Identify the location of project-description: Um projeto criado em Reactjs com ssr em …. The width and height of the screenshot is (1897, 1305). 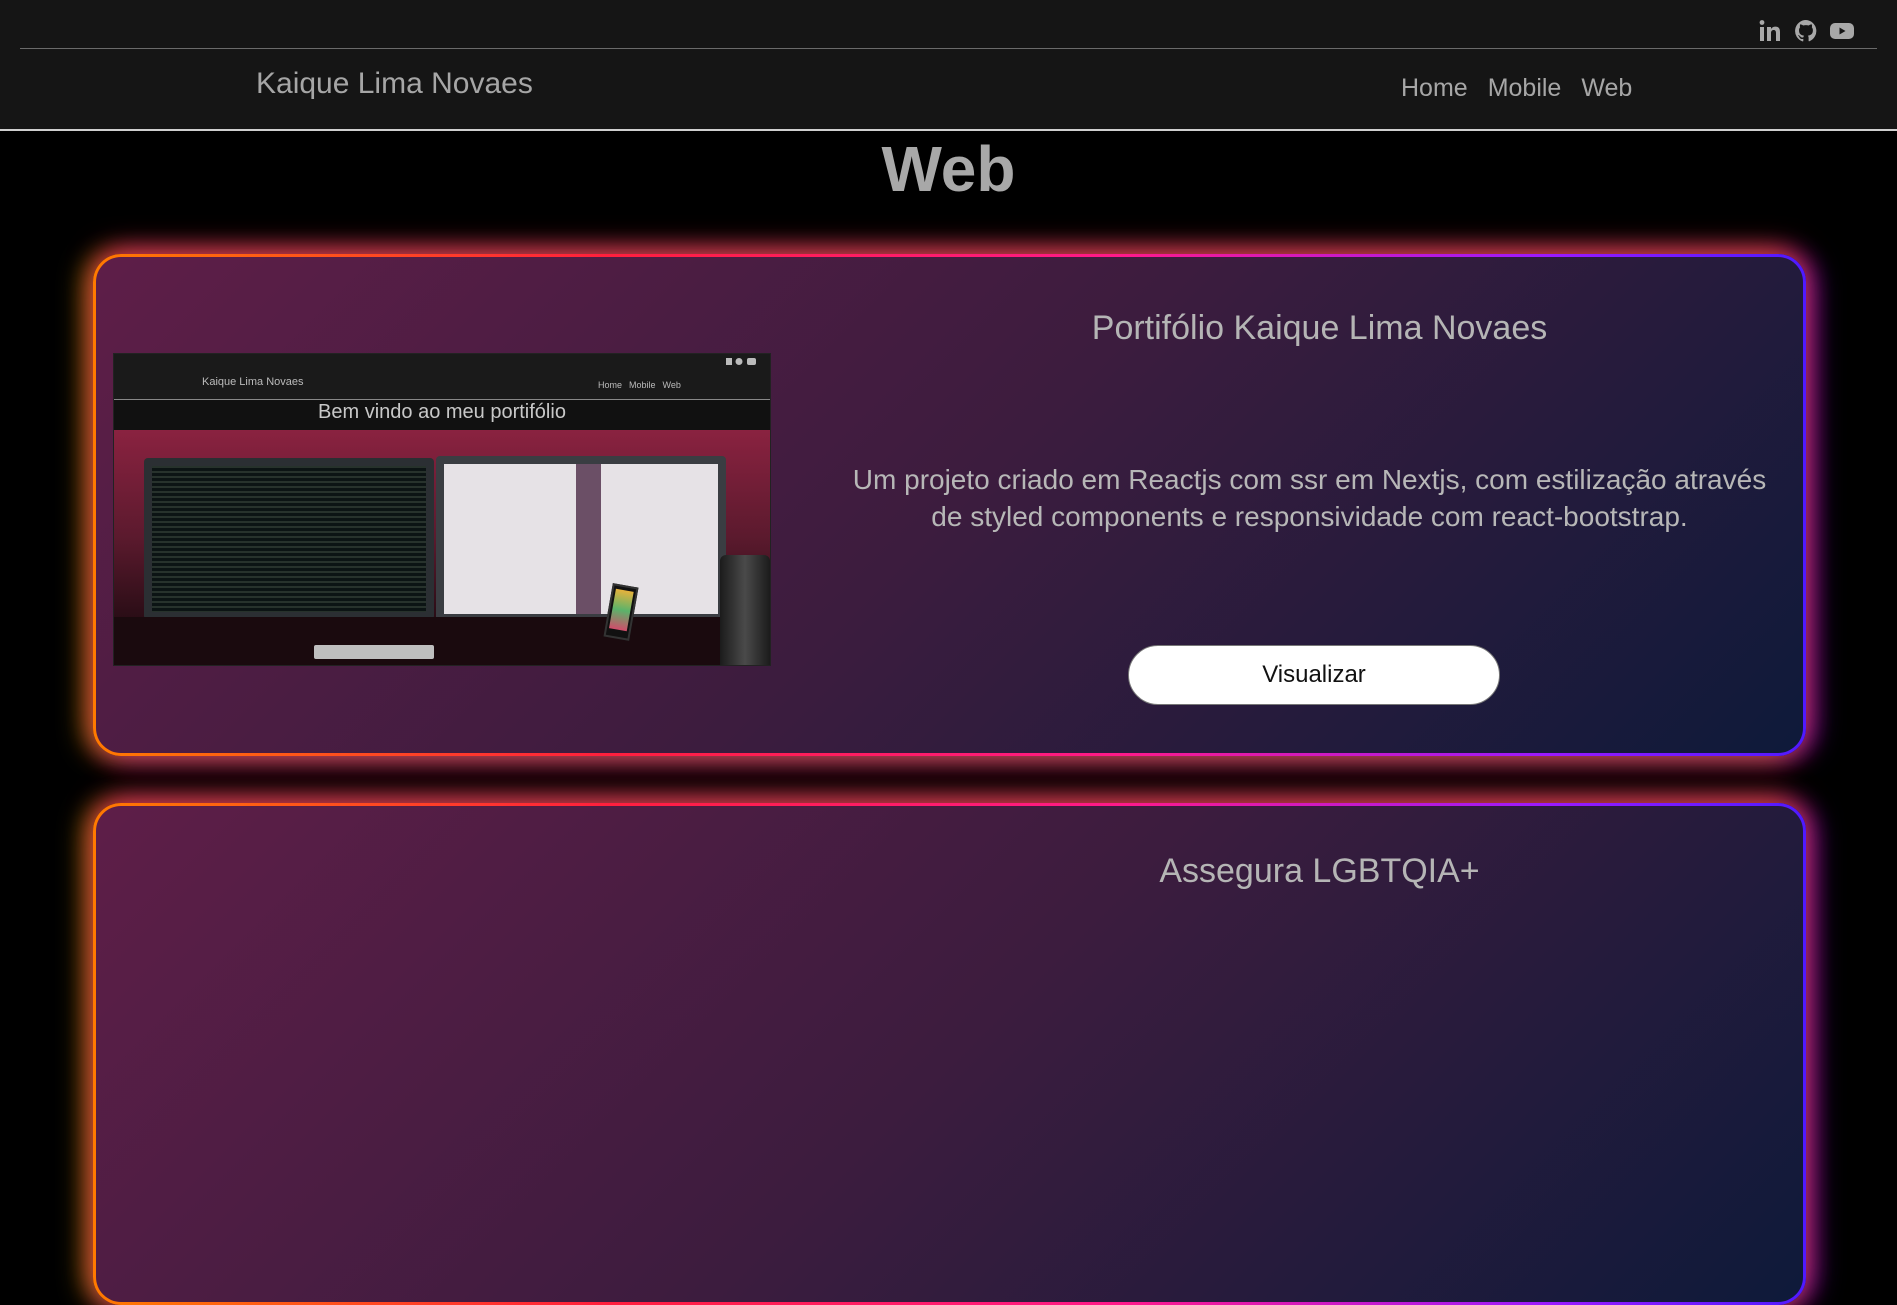
(1309, 498).